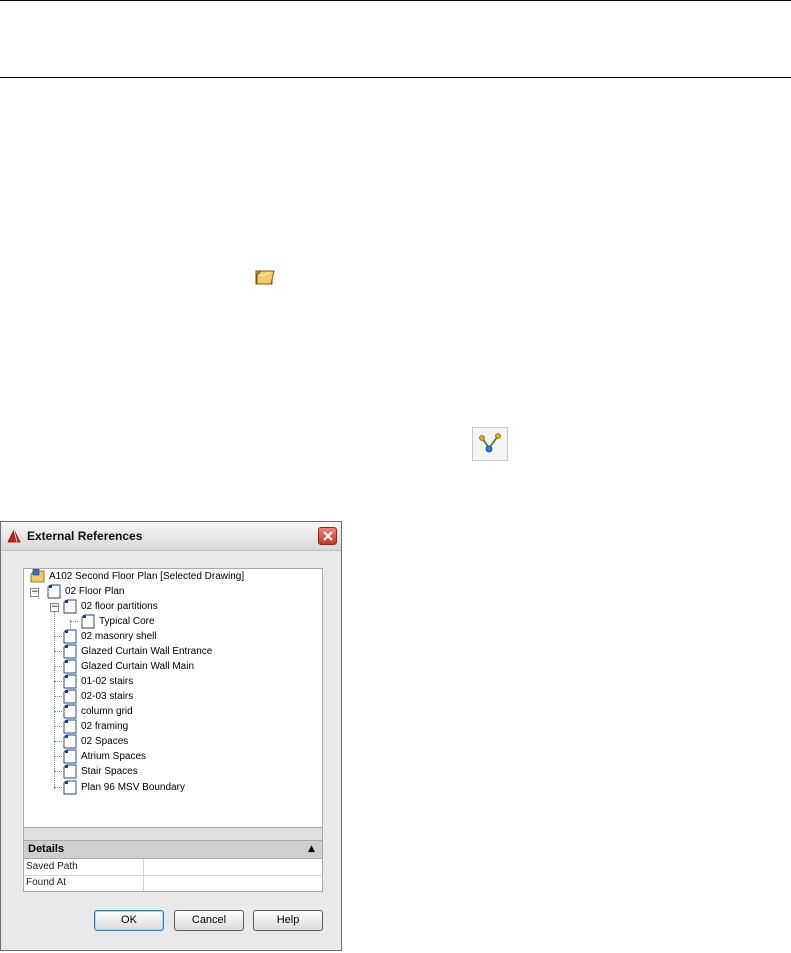 Image resolution: width=791 pixels, height=953 pixels. I want to click on dialog-title: External References, so click(85, 536).